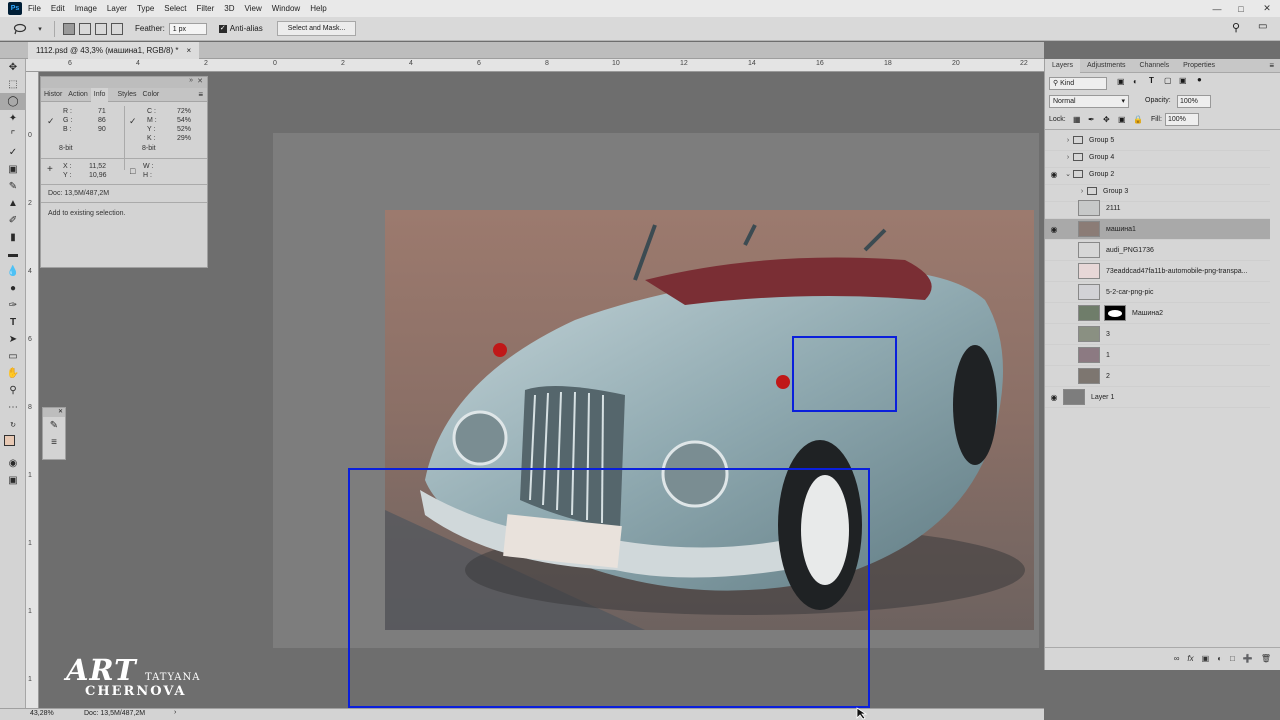  I want to click on tab-info: Info, so click(99, 94).